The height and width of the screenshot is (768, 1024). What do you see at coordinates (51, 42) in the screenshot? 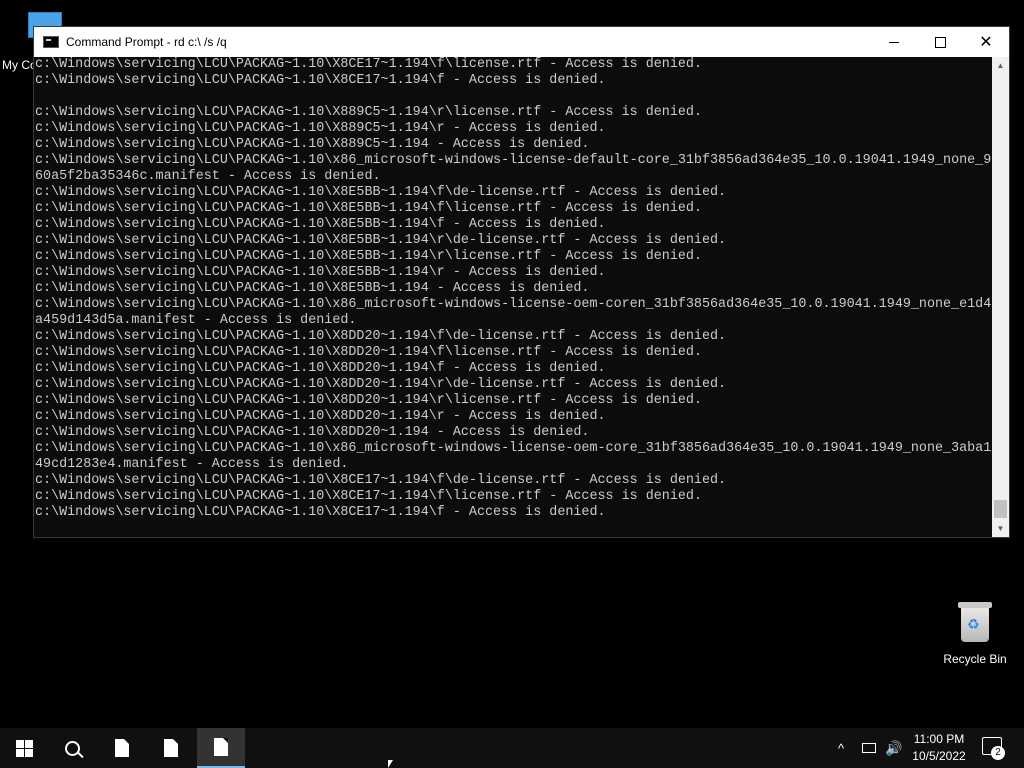
I see `command-prompt-icon` at bounding box center [51, 42].